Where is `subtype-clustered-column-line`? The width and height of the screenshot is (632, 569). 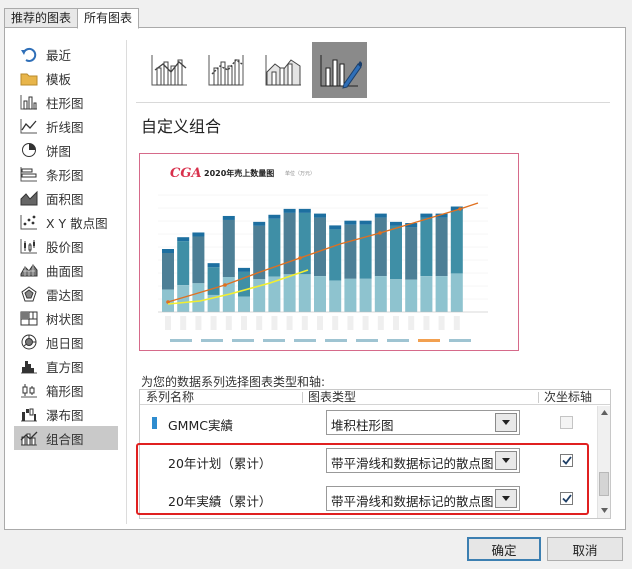
subtype-clustered-column-line is located at coordinates (168, 70).